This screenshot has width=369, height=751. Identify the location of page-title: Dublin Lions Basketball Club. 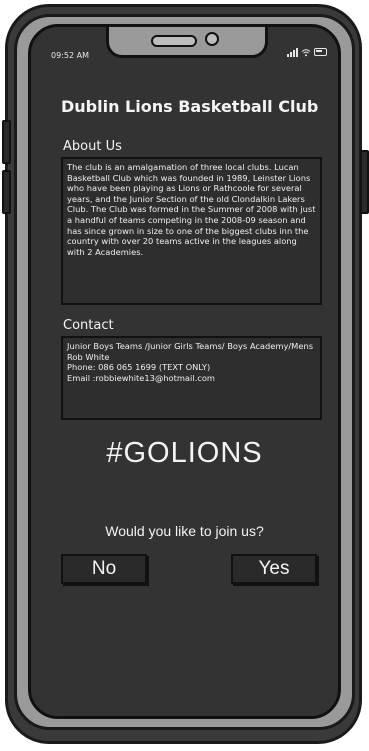
(190, 106).